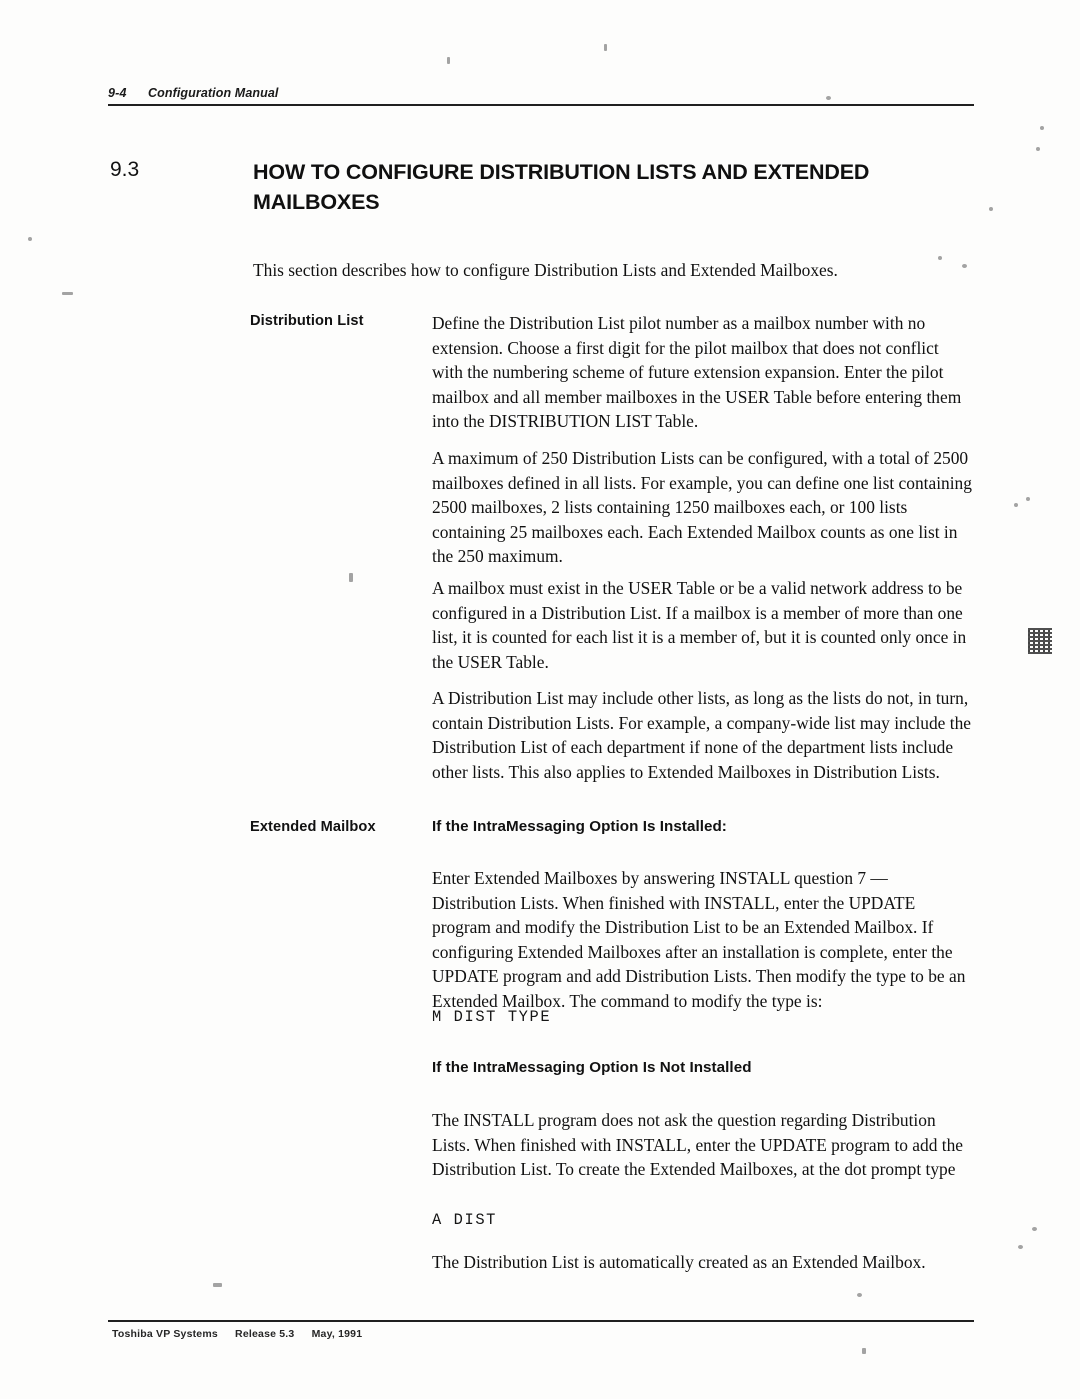 This screenshot has height=1399, width=1080. I want to click on section-number: 9.3, so click(125, 169).